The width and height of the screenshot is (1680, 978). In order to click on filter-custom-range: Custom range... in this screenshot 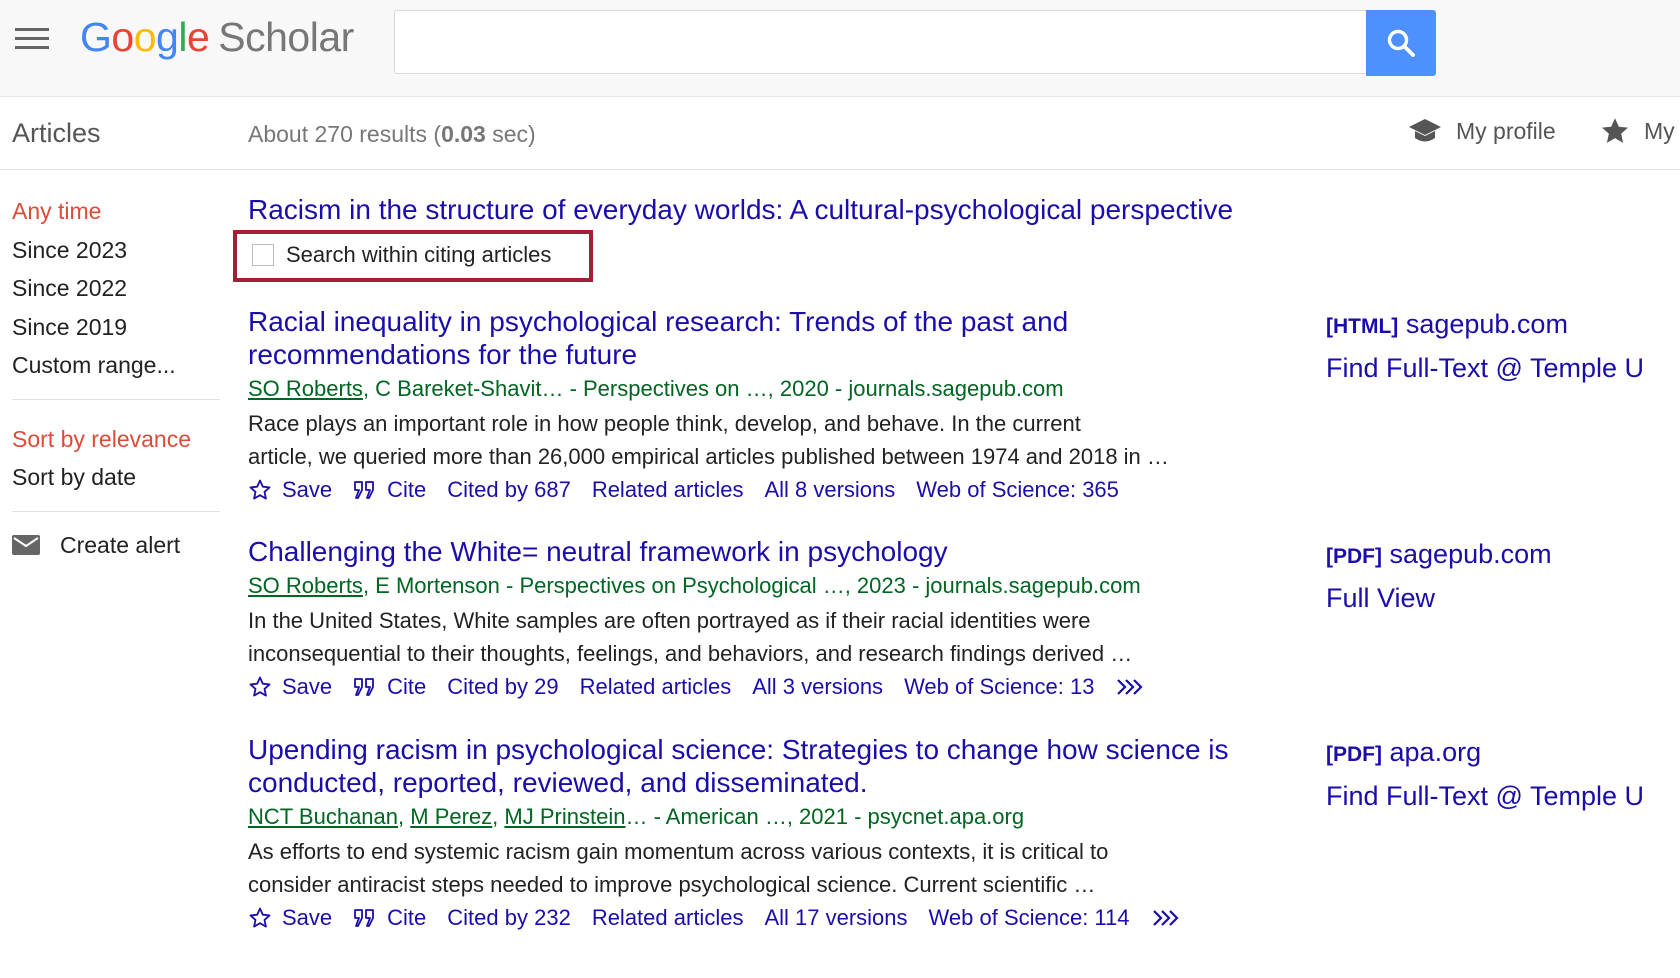, I will do `click(116, 365)`.